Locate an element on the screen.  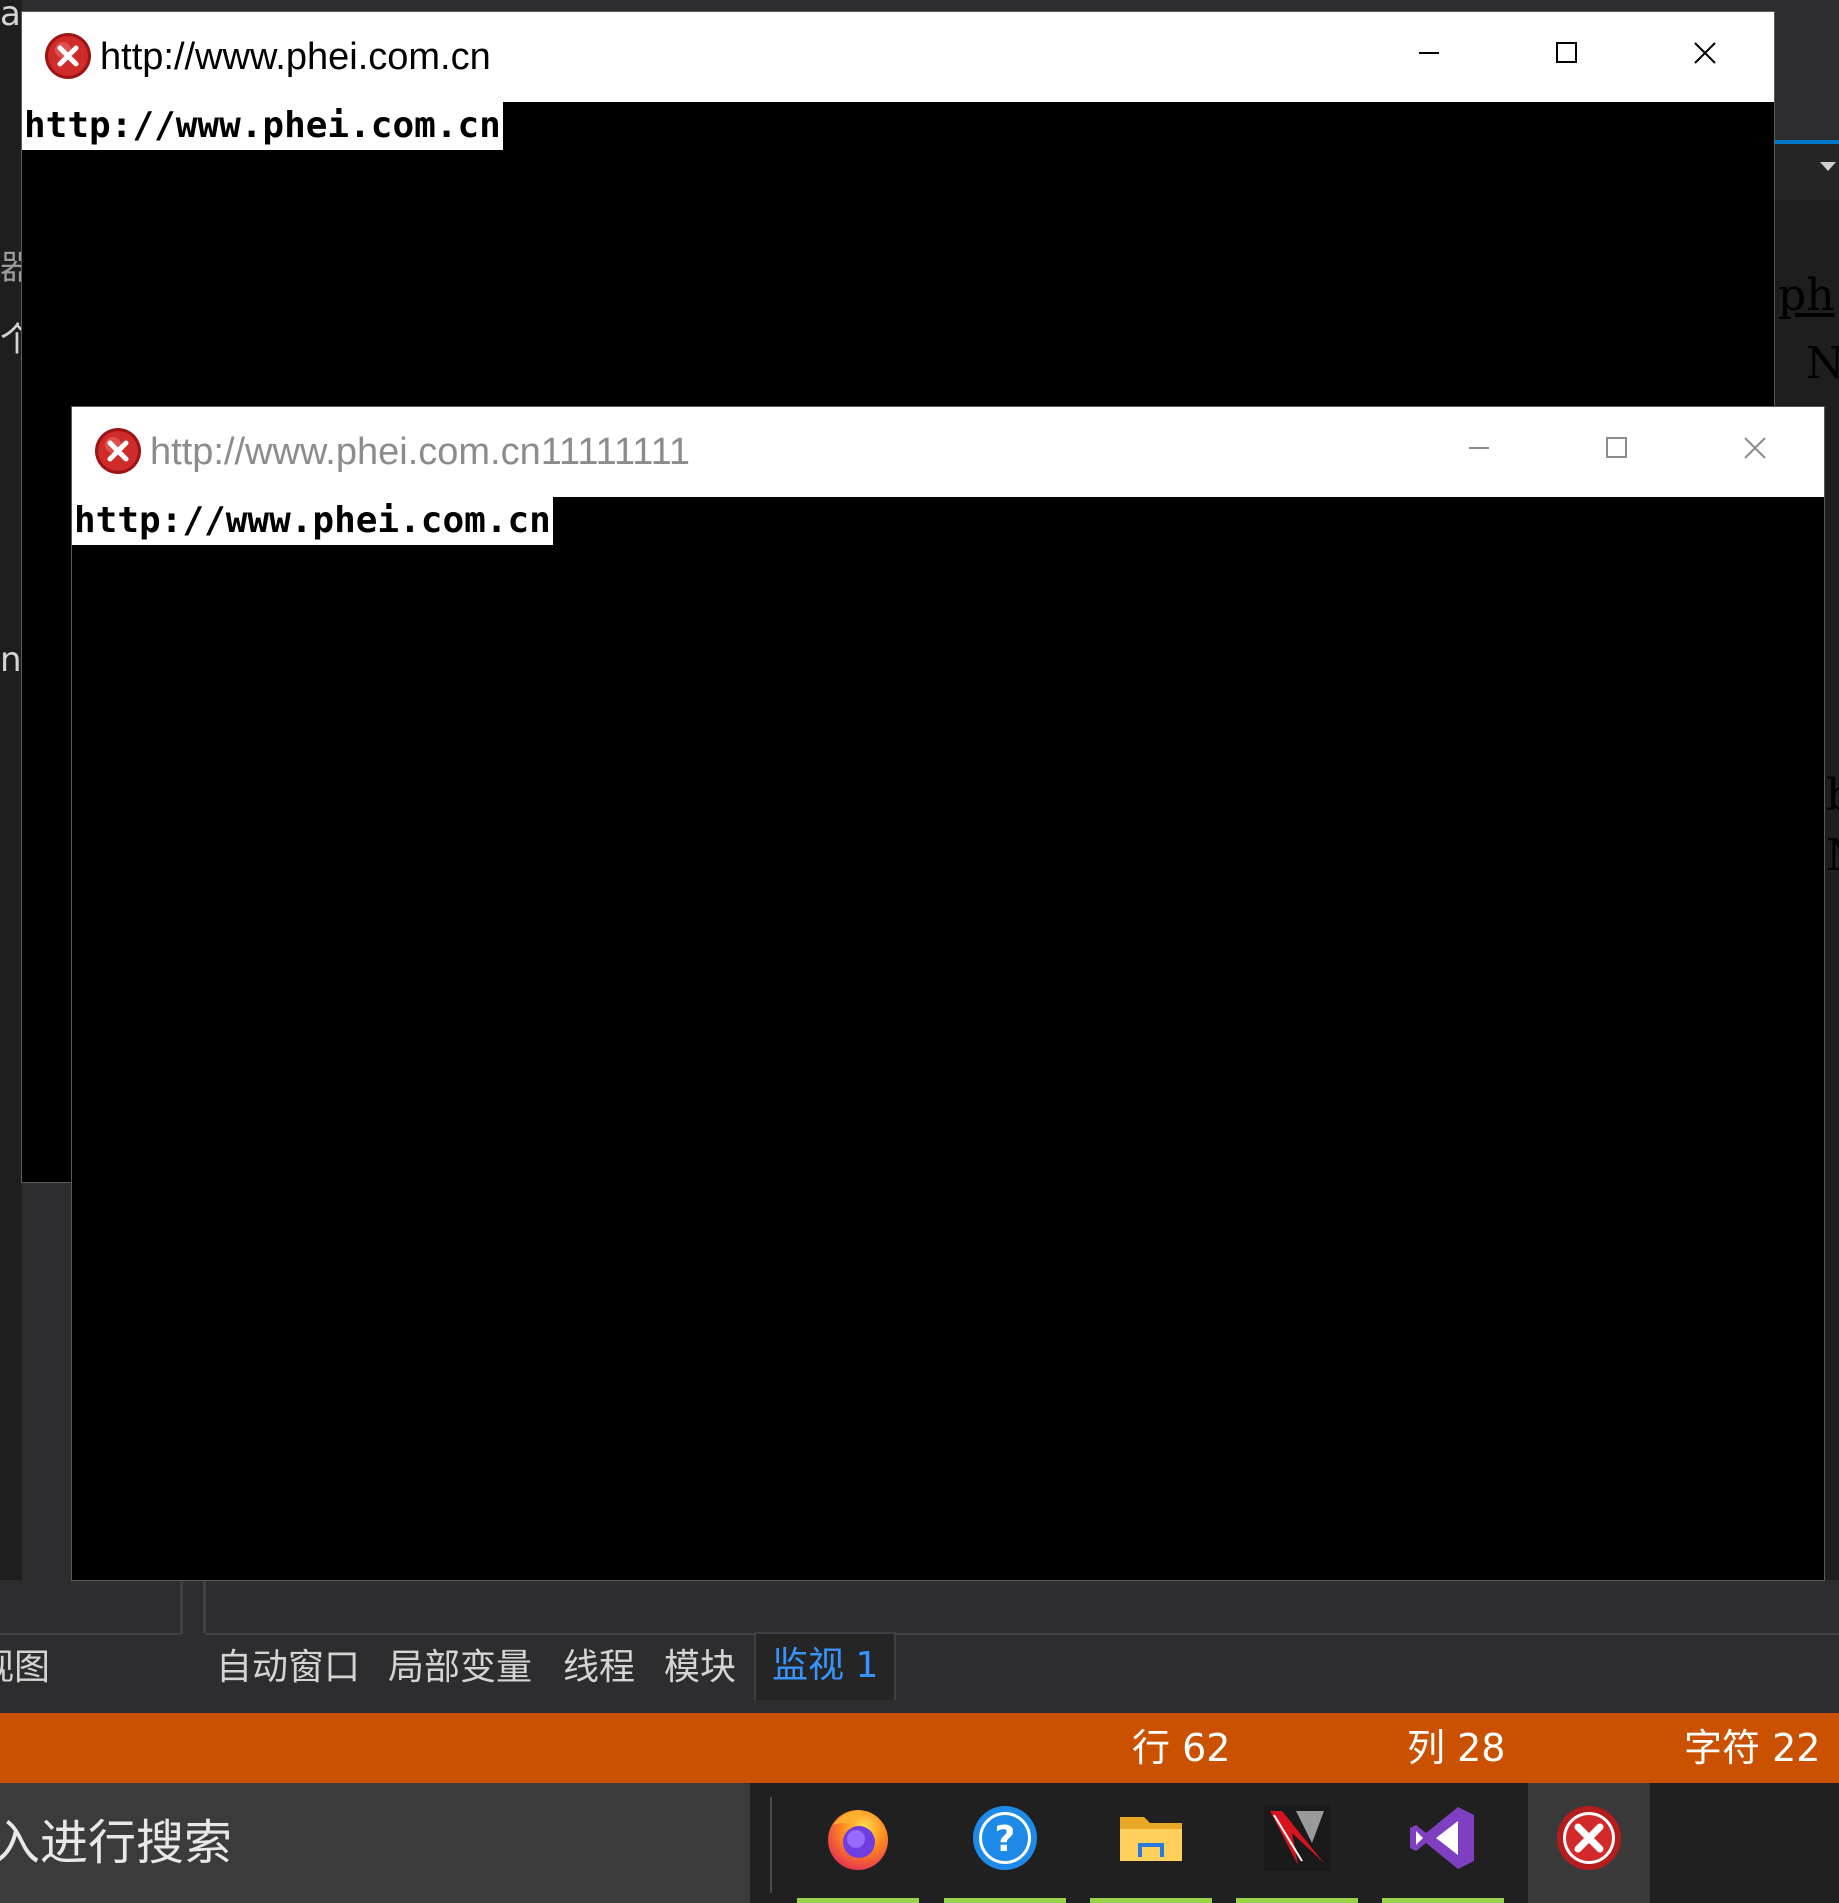
ide-left-fragment: 个 is located at coordinates (11, 340).